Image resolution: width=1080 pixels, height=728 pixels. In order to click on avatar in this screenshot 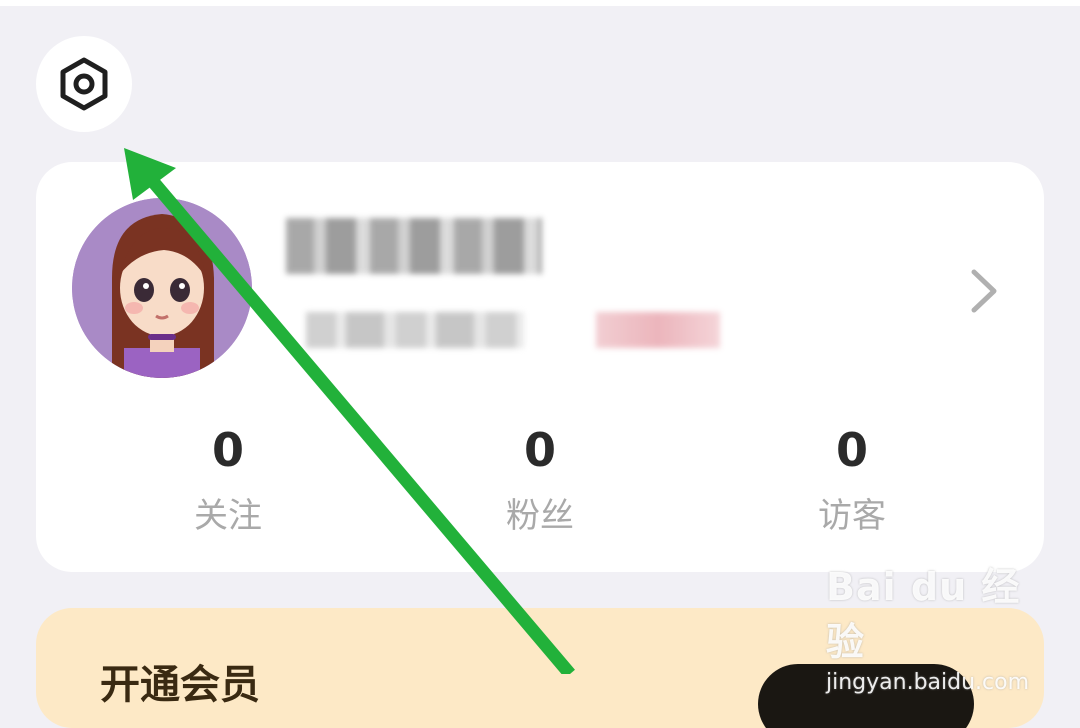, I will do `click(162, 288)`.